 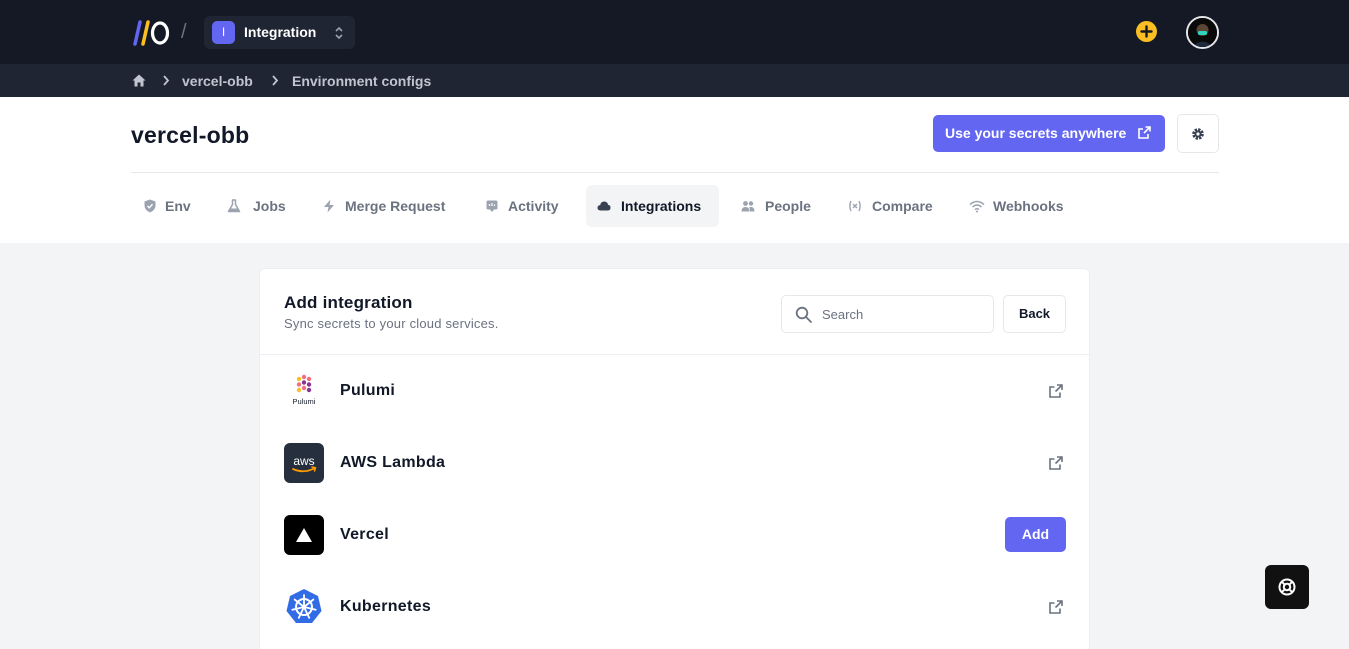 I want to click on breadcrumb-item-current: Environment configs, so click(x=361, y=81).